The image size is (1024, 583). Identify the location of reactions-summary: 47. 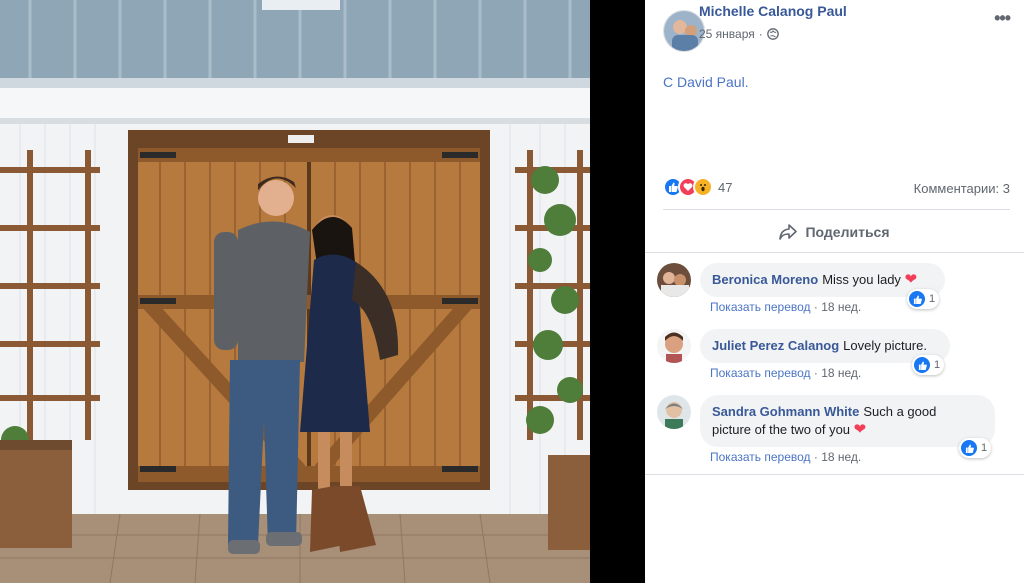
(697, 187).